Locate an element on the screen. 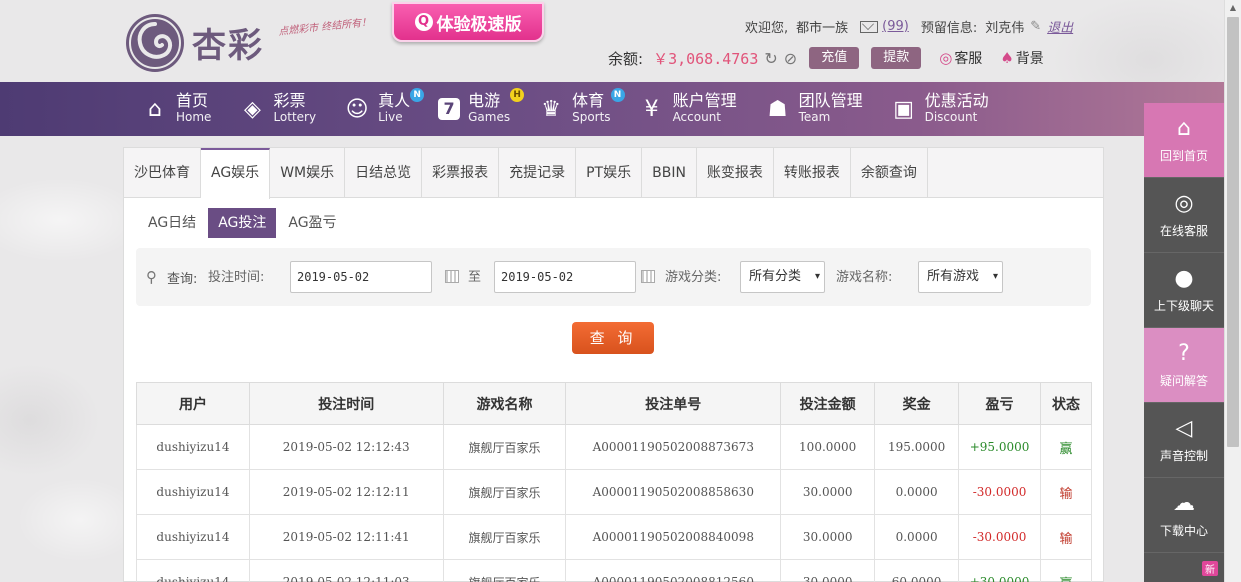 The height and width of the screenshot is (582, 1241). cell-profit: -30.0000 is located at coordinates (1000, 492).